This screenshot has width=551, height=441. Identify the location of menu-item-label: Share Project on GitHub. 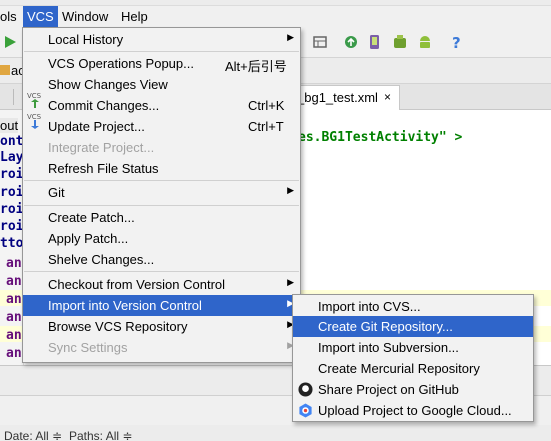
(388, 389).